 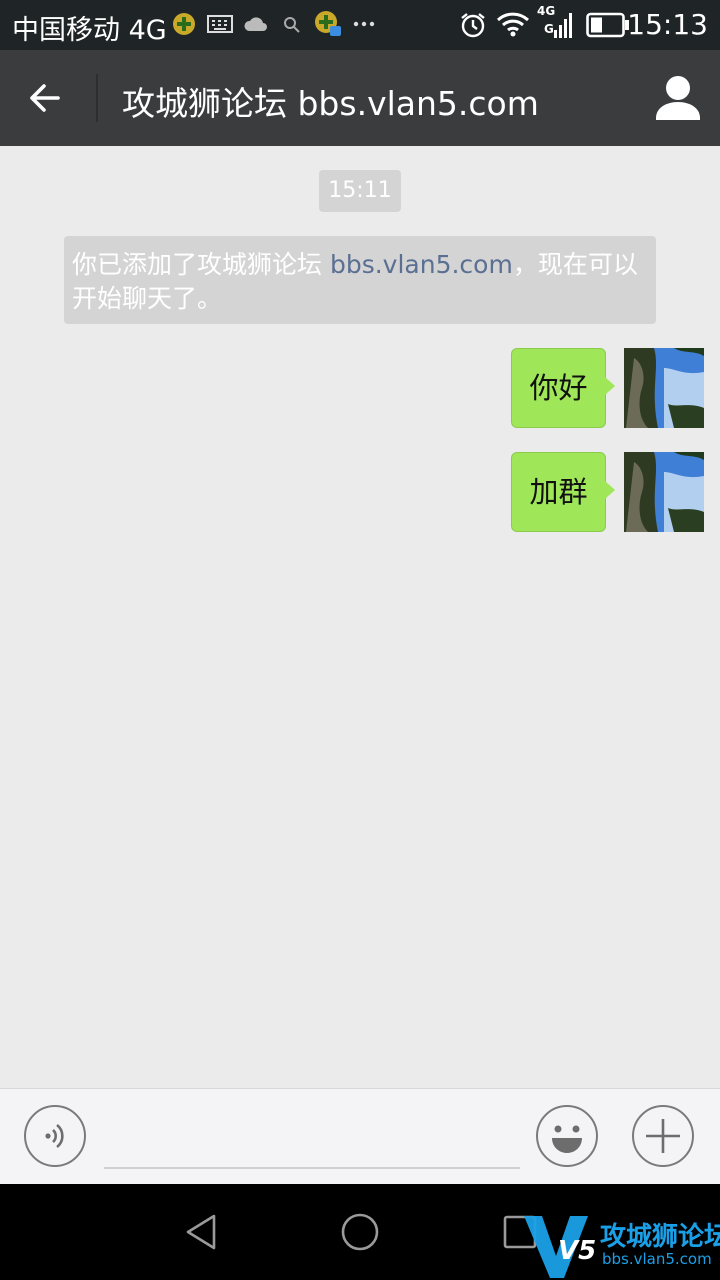 I want to click on plus-icon, so click(x=663, y=1136).